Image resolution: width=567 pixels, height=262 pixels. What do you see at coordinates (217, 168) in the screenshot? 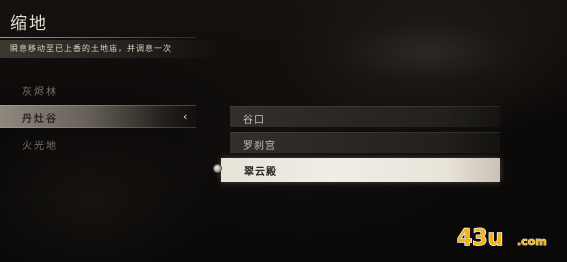
I see `selection-cursor-icon` at bounding box center [217, 168].